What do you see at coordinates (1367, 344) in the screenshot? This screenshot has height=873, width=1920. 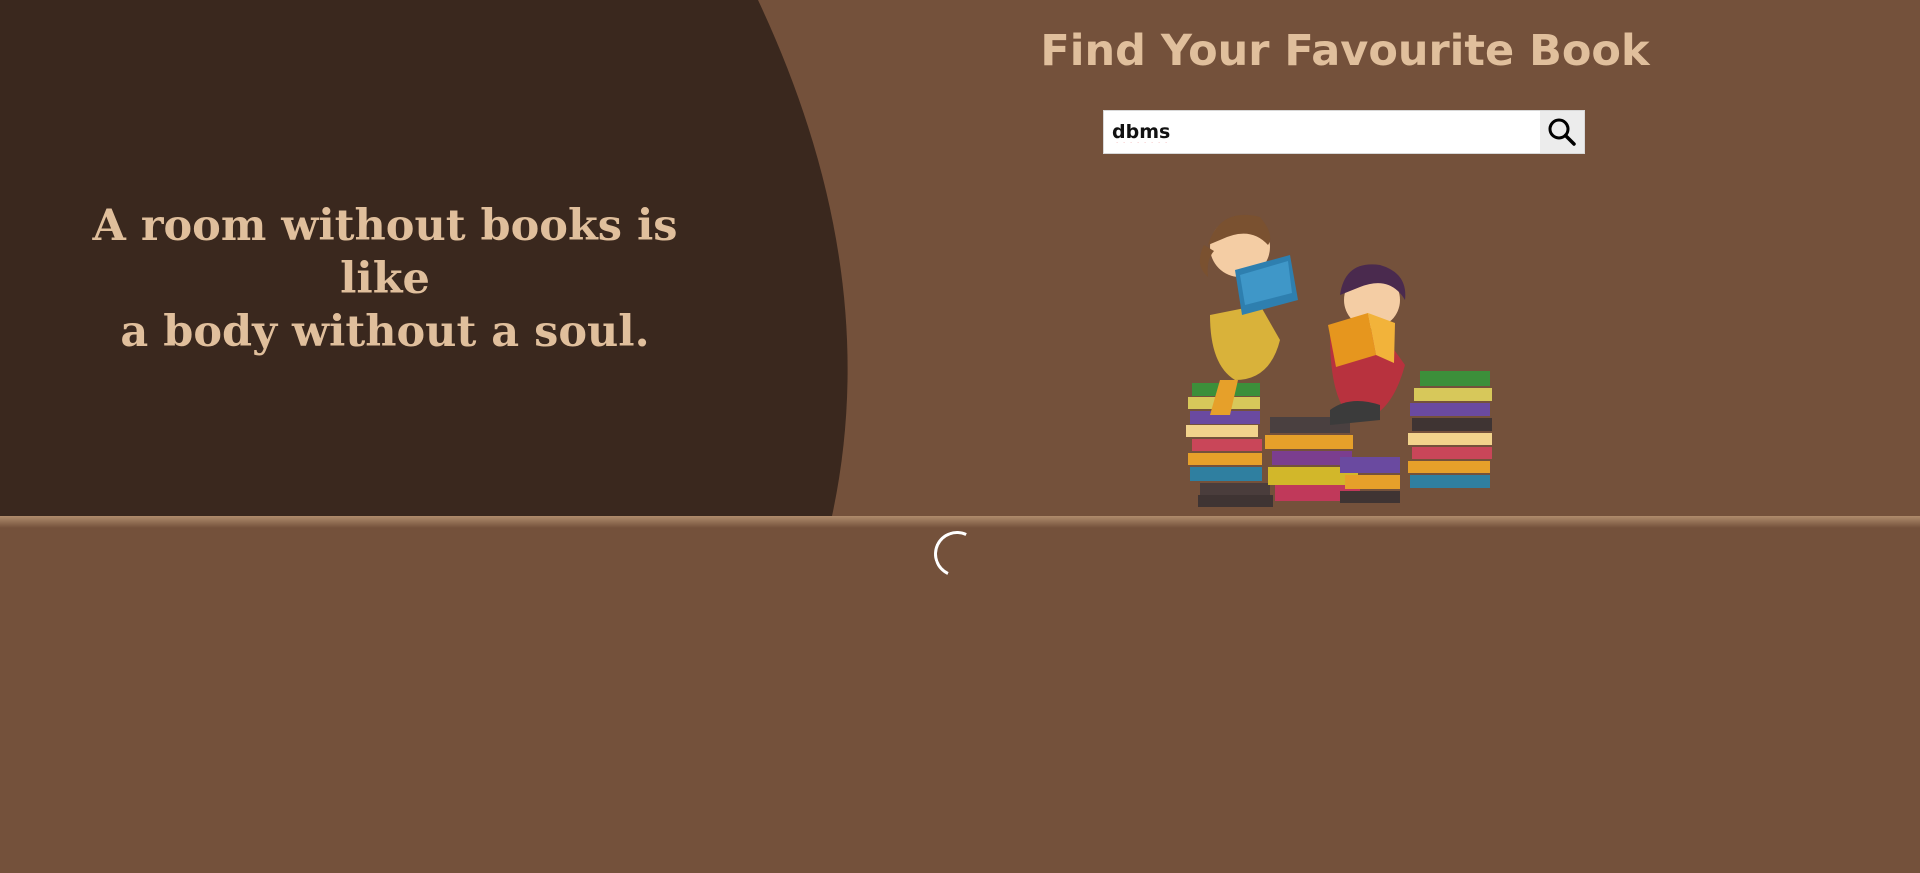 I see `boy-reading` at bounding box center [1367, 344].